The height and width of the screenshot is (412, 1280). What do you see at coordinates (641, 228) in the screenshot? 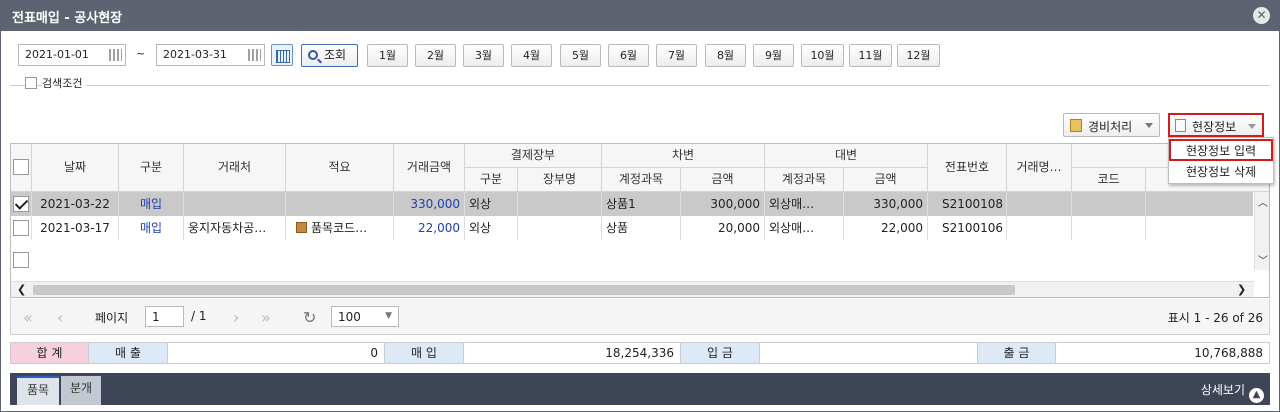
I see `cell-debit-account: 상품` at bounding box center [641, 228].